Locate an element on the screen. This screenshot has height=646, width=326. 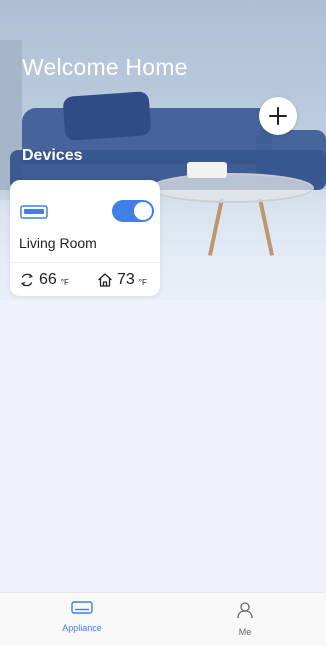
device-card: Living Room 66 °F 73 °F is located at coordinates (85, 238).